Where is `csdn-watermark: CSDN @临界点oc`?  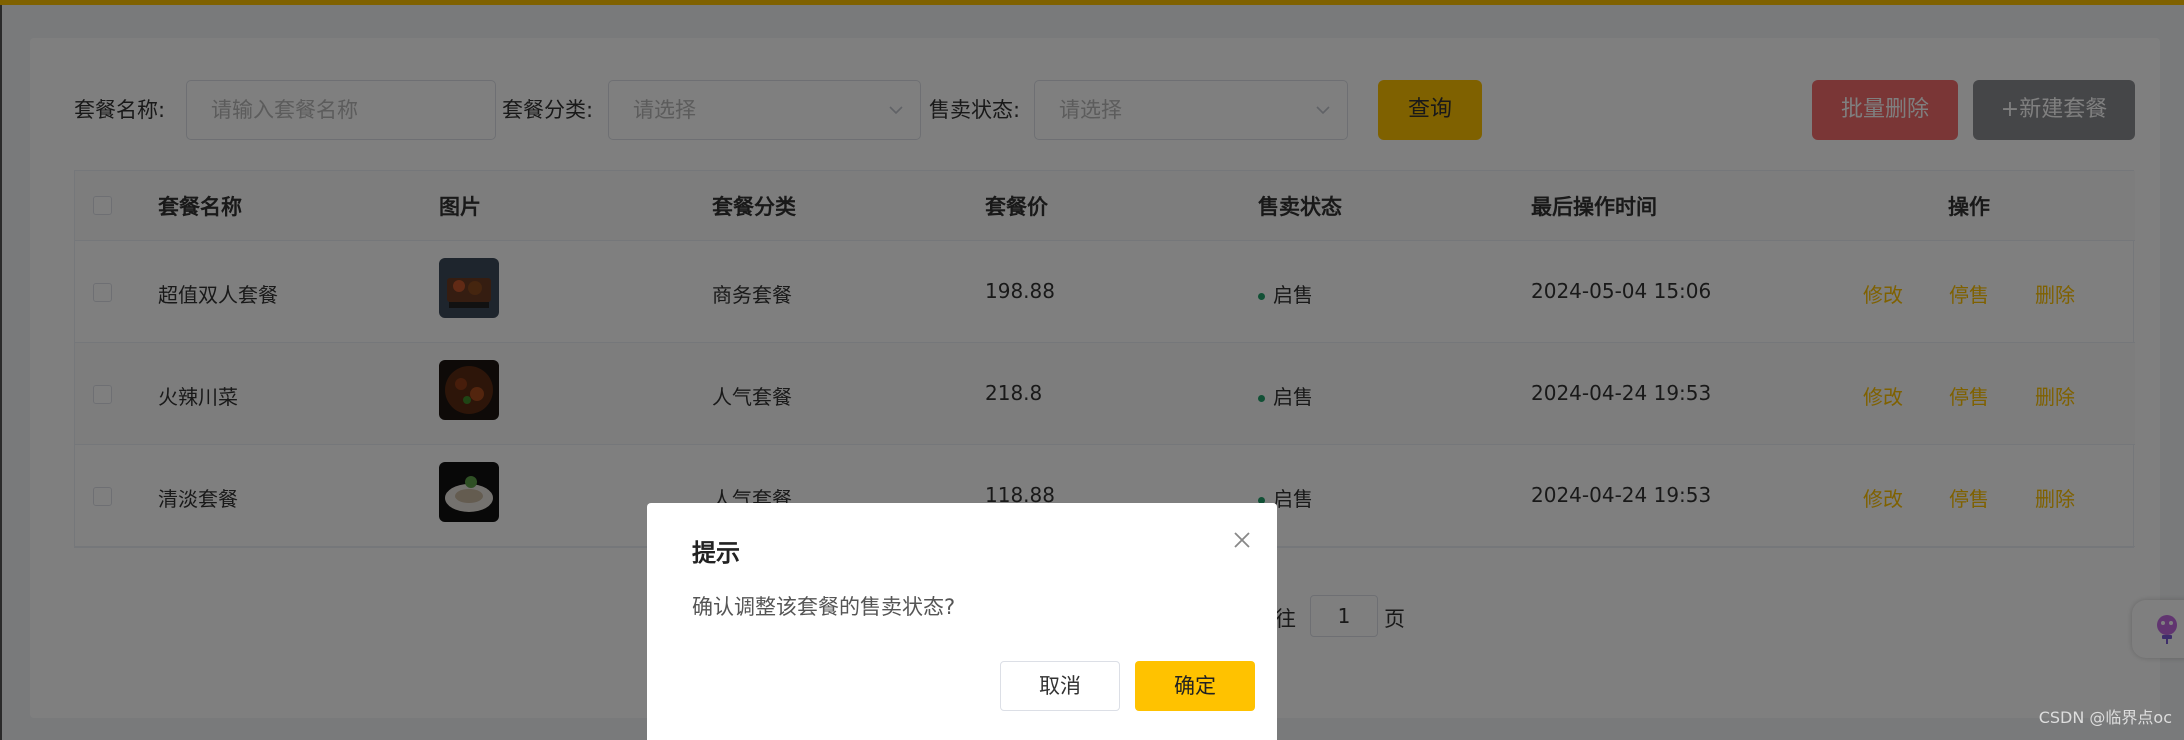 csdn-watermark: CSDN @临界点oc is located at coordinates (2105, 717).